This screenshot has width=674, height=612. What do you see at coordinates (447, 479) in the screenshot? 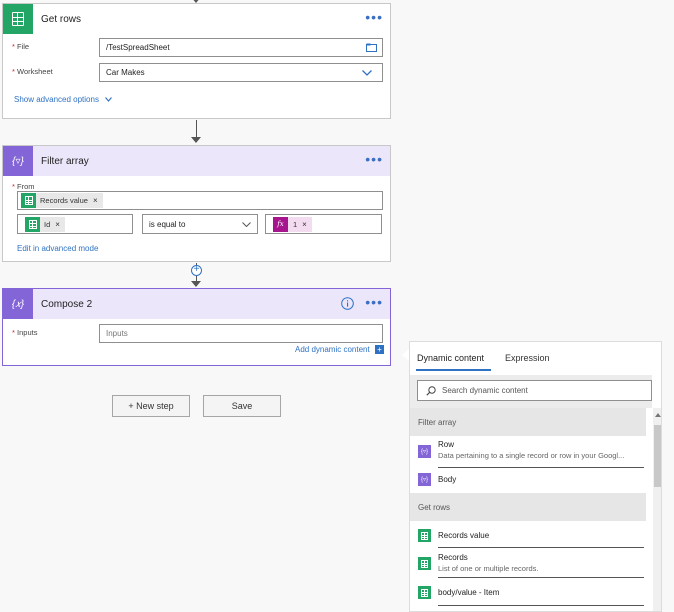
I see `item-title: Body` at bounding box center [447, 479].